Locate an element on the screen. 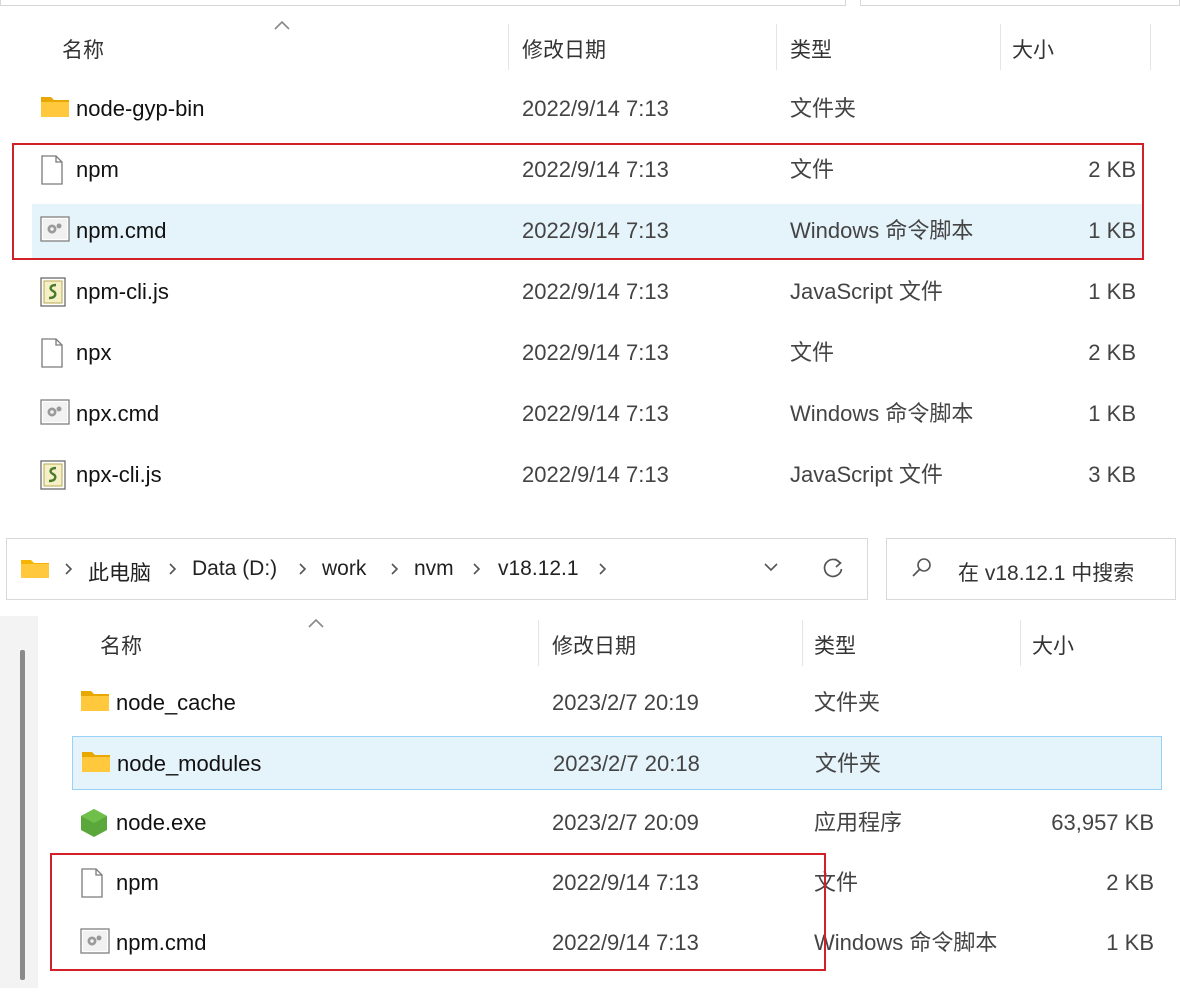  breadcrumb-item: 此电脑 is located at coordinates (119, 572).